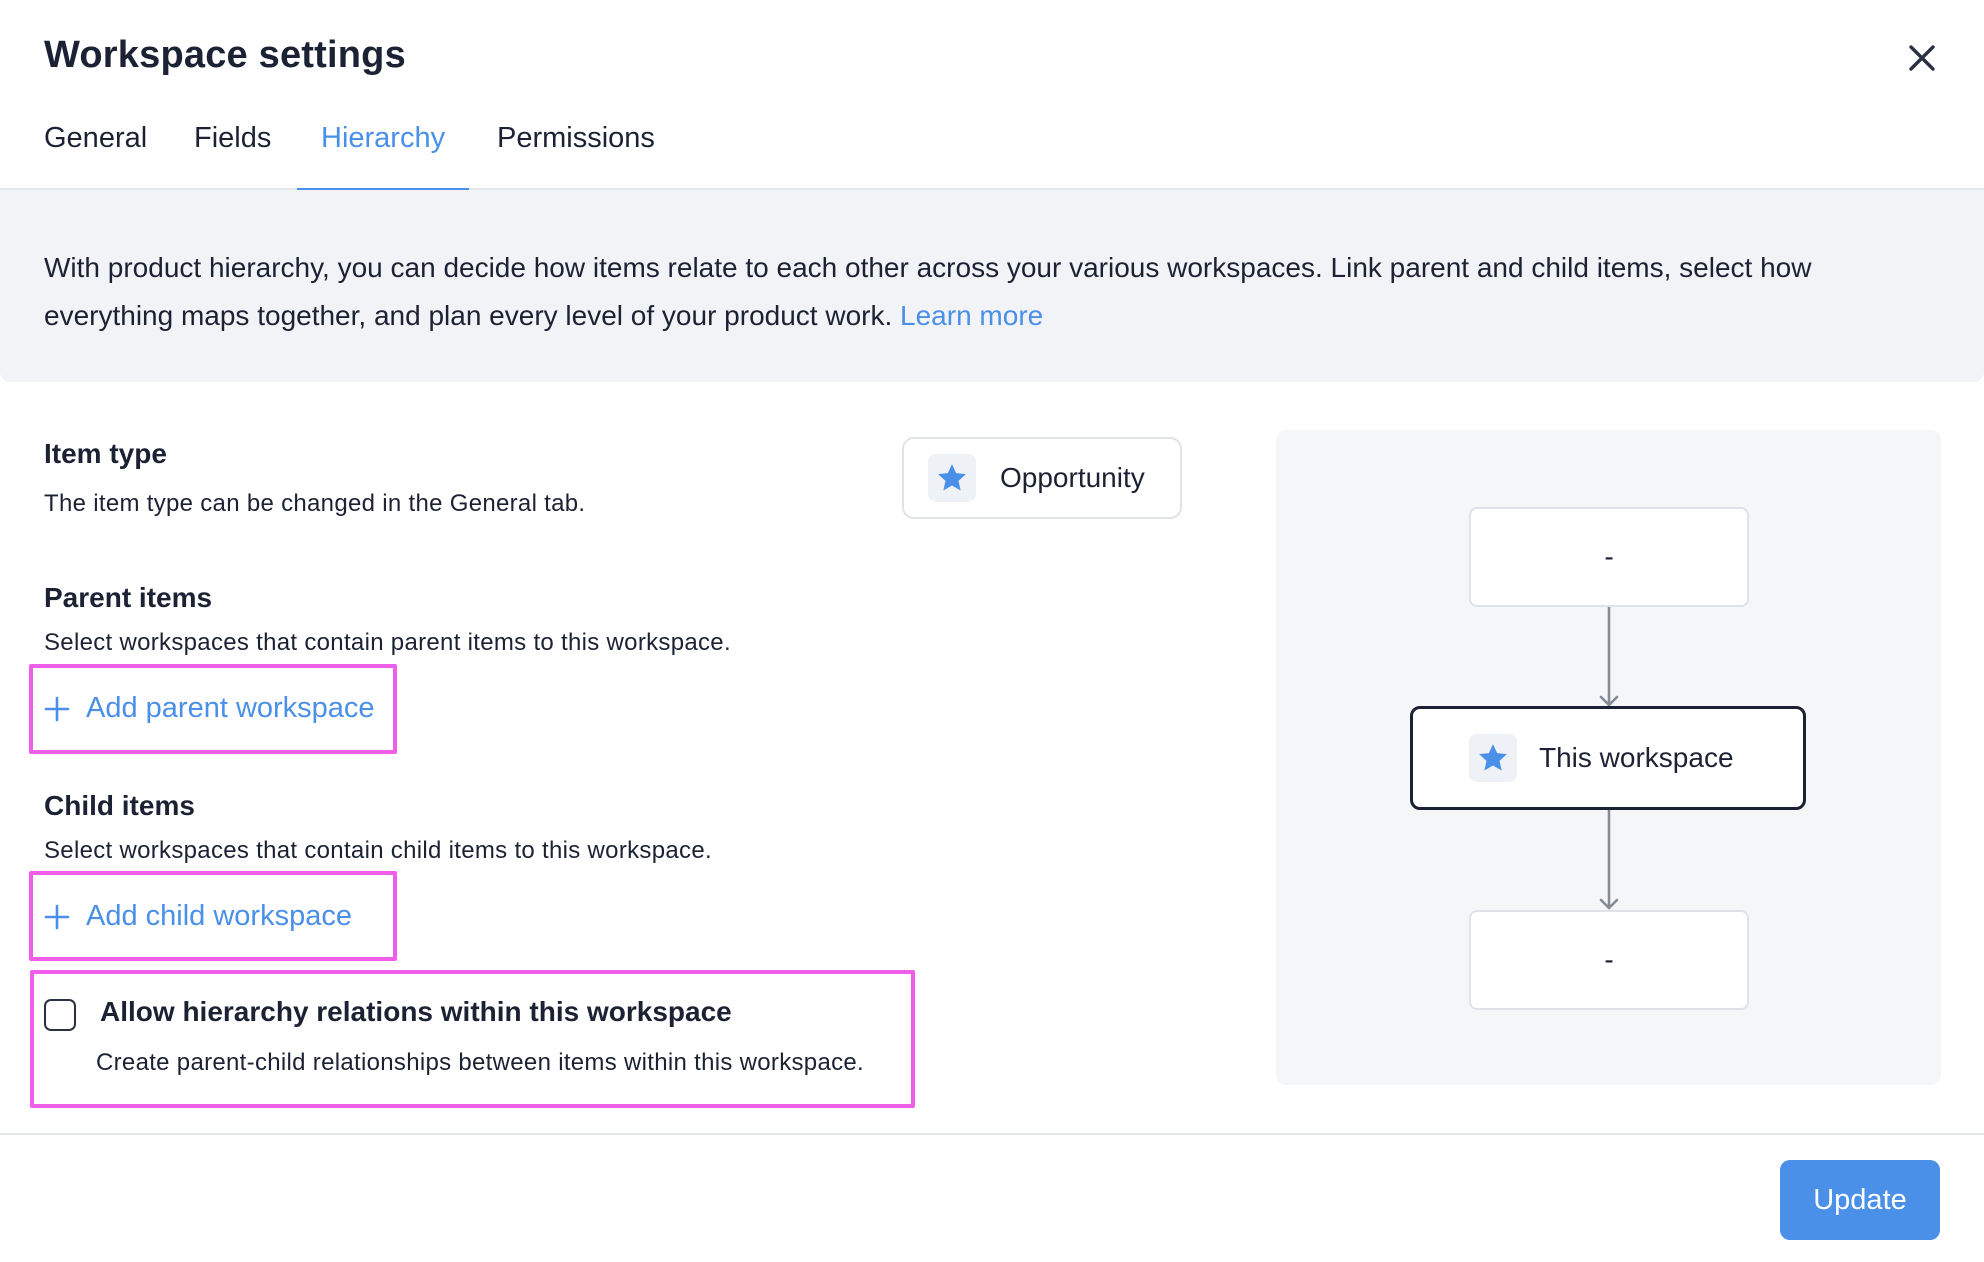  What do you see at coordinates (1609, 960) in the screenshot?
I see `child-node: -` at bounding box center [1609, 960].